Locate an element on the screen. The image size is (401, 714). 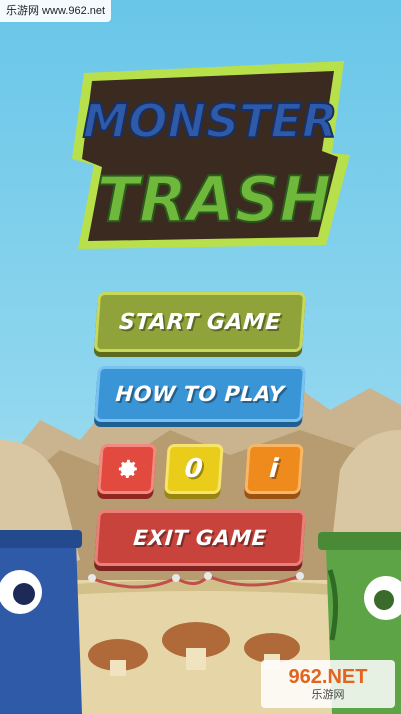
settings-button is located at coordinates (127, 469).